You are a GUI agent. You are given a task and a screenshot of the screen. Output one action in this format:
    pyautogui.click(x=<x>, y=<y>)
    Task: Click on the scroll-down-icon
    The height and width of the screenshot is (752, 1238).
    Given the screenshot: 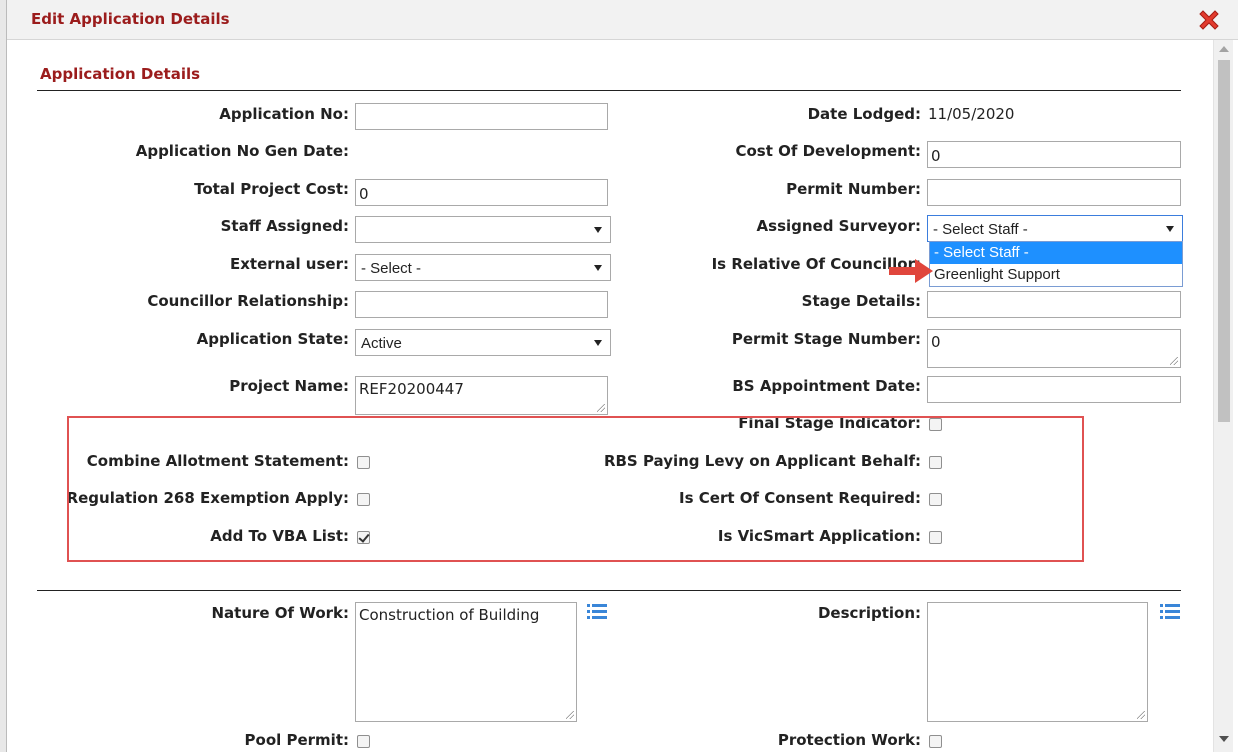 What is the action you would take?
    pyautogui.click(x=1224, y=739)
    